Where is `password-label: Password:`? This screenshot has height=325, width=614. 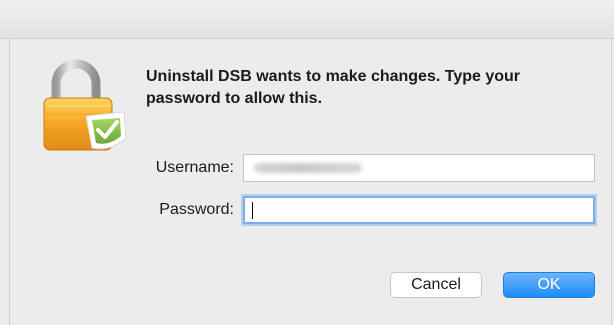
password-label: Password: is located at coordinates (196, 209).